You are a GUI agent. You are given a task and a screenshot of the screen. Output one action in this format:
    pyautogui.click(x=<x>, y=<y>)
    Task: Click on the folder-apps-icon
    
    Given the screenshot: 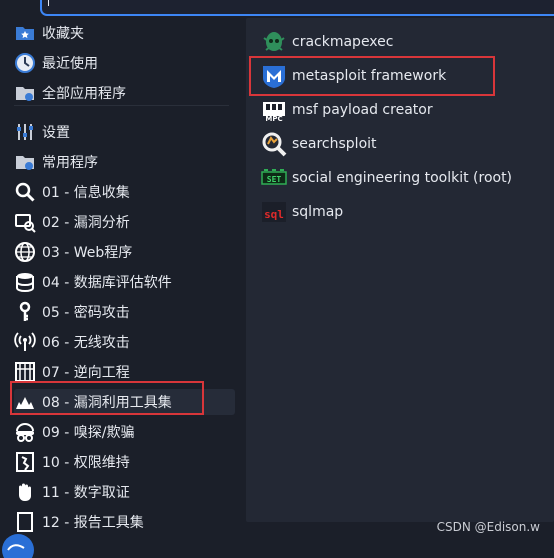 What is the action you would take?
    pyautogui.click(x=25, y=93)
    